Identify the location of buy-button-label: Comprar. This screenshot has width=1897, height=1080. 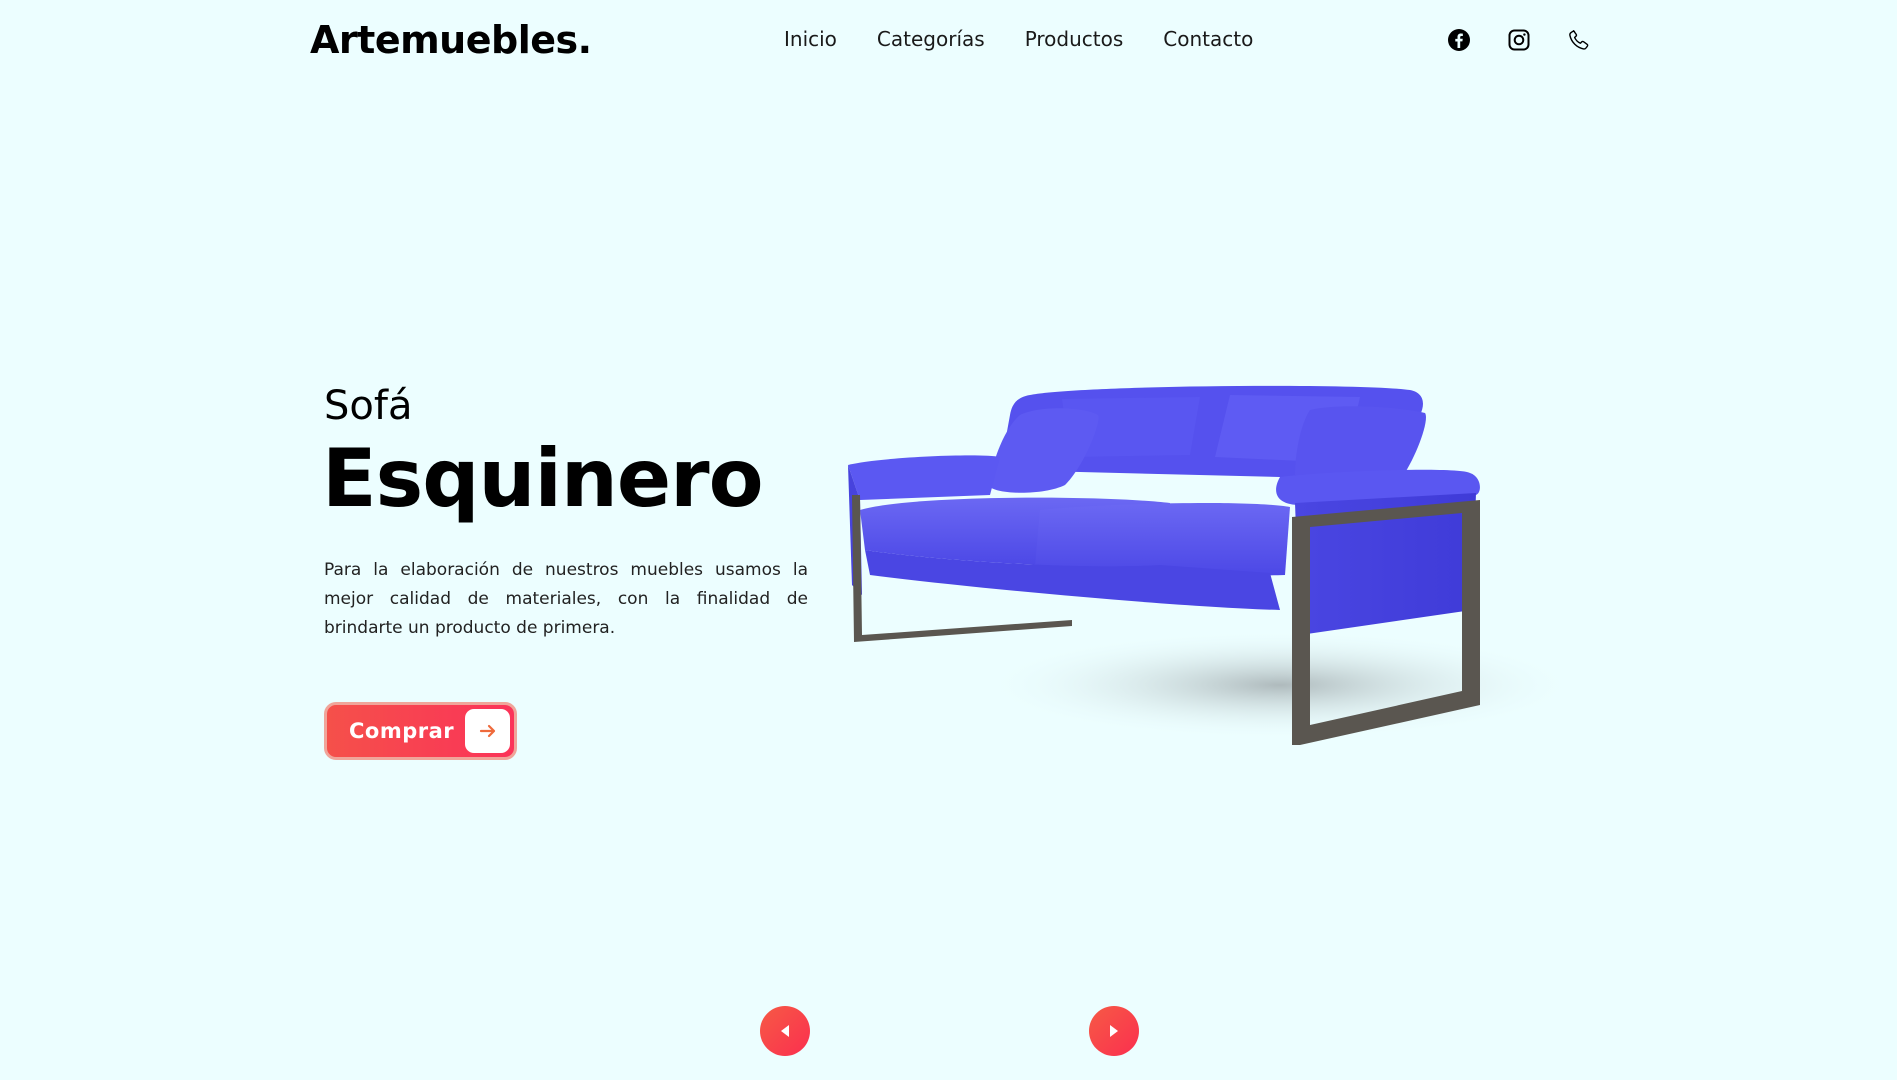
(402, 731).